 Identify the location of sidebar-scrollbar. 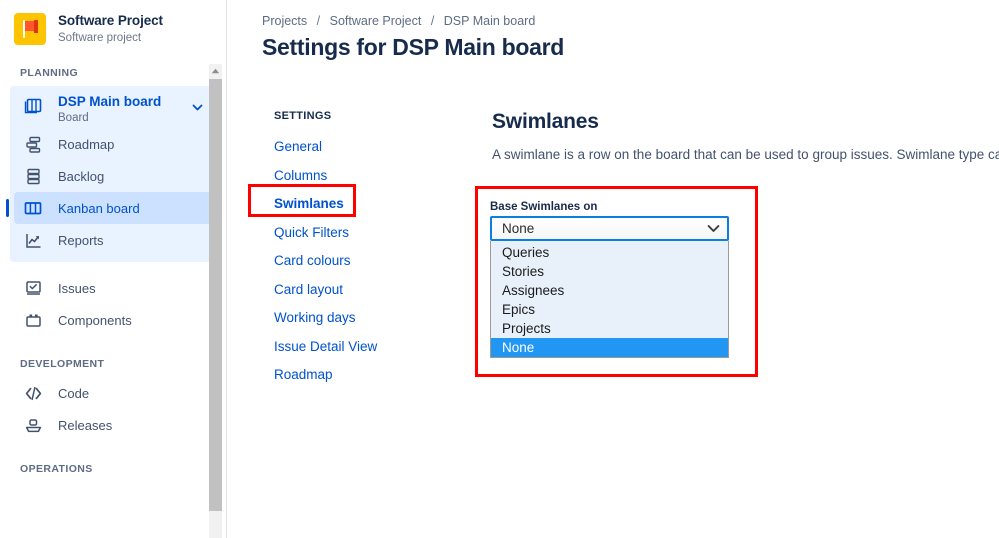
(215, 301).